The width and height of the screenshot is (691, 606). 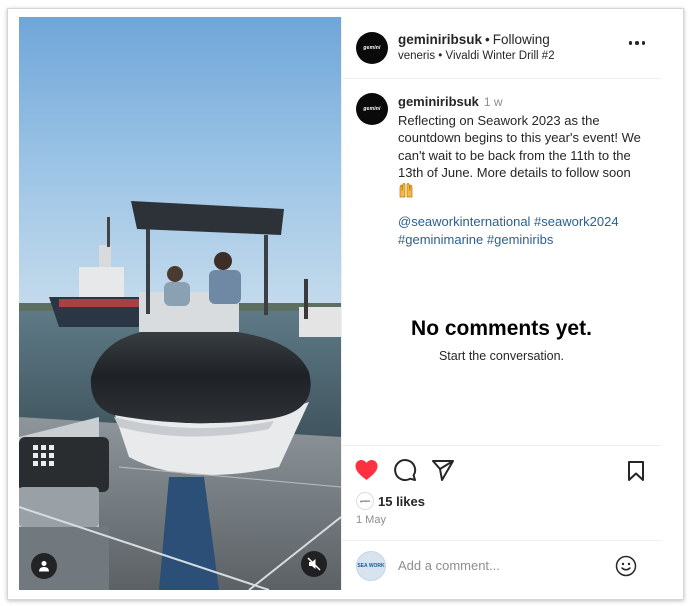 I want to click on empty-comments-title: No comments yet., so click(x=501, y=328).